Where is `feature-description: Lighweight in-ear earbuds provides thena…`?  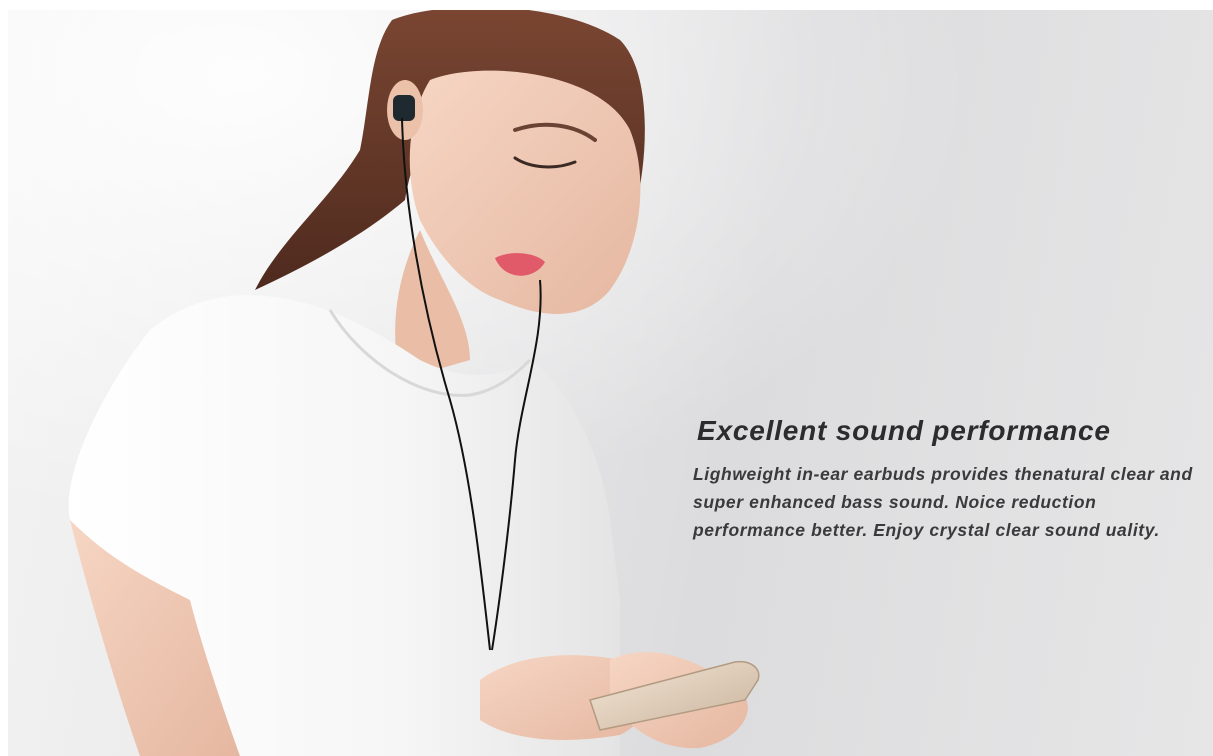 feature-description: Lighweight in-ear earbuds provides thena… is located at coordinates (943, 502).